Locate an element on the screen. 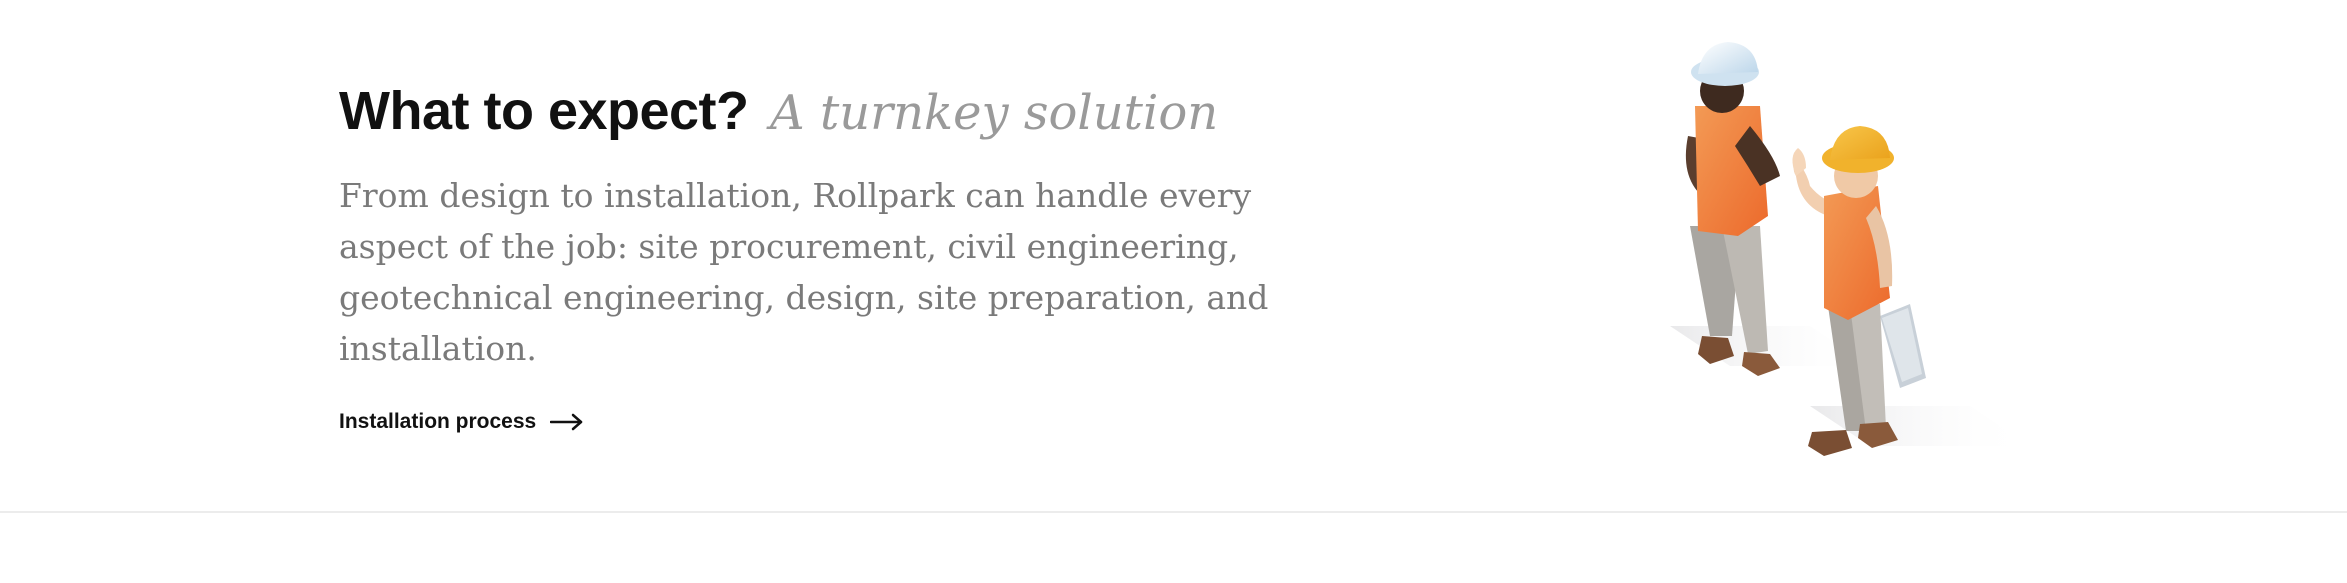  worker-white-helmet is located at coordinates (1732, 209).